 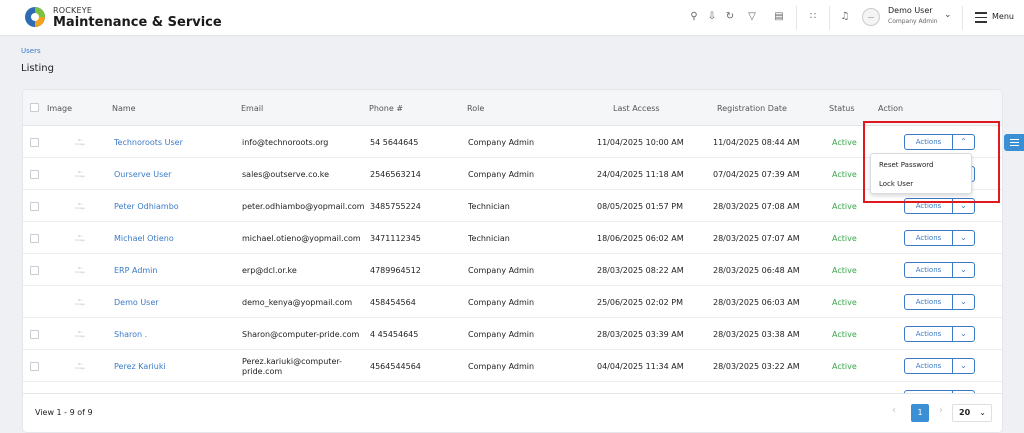 I want to click on column-header-last-access: Last Access, so click(x=636, y=108).